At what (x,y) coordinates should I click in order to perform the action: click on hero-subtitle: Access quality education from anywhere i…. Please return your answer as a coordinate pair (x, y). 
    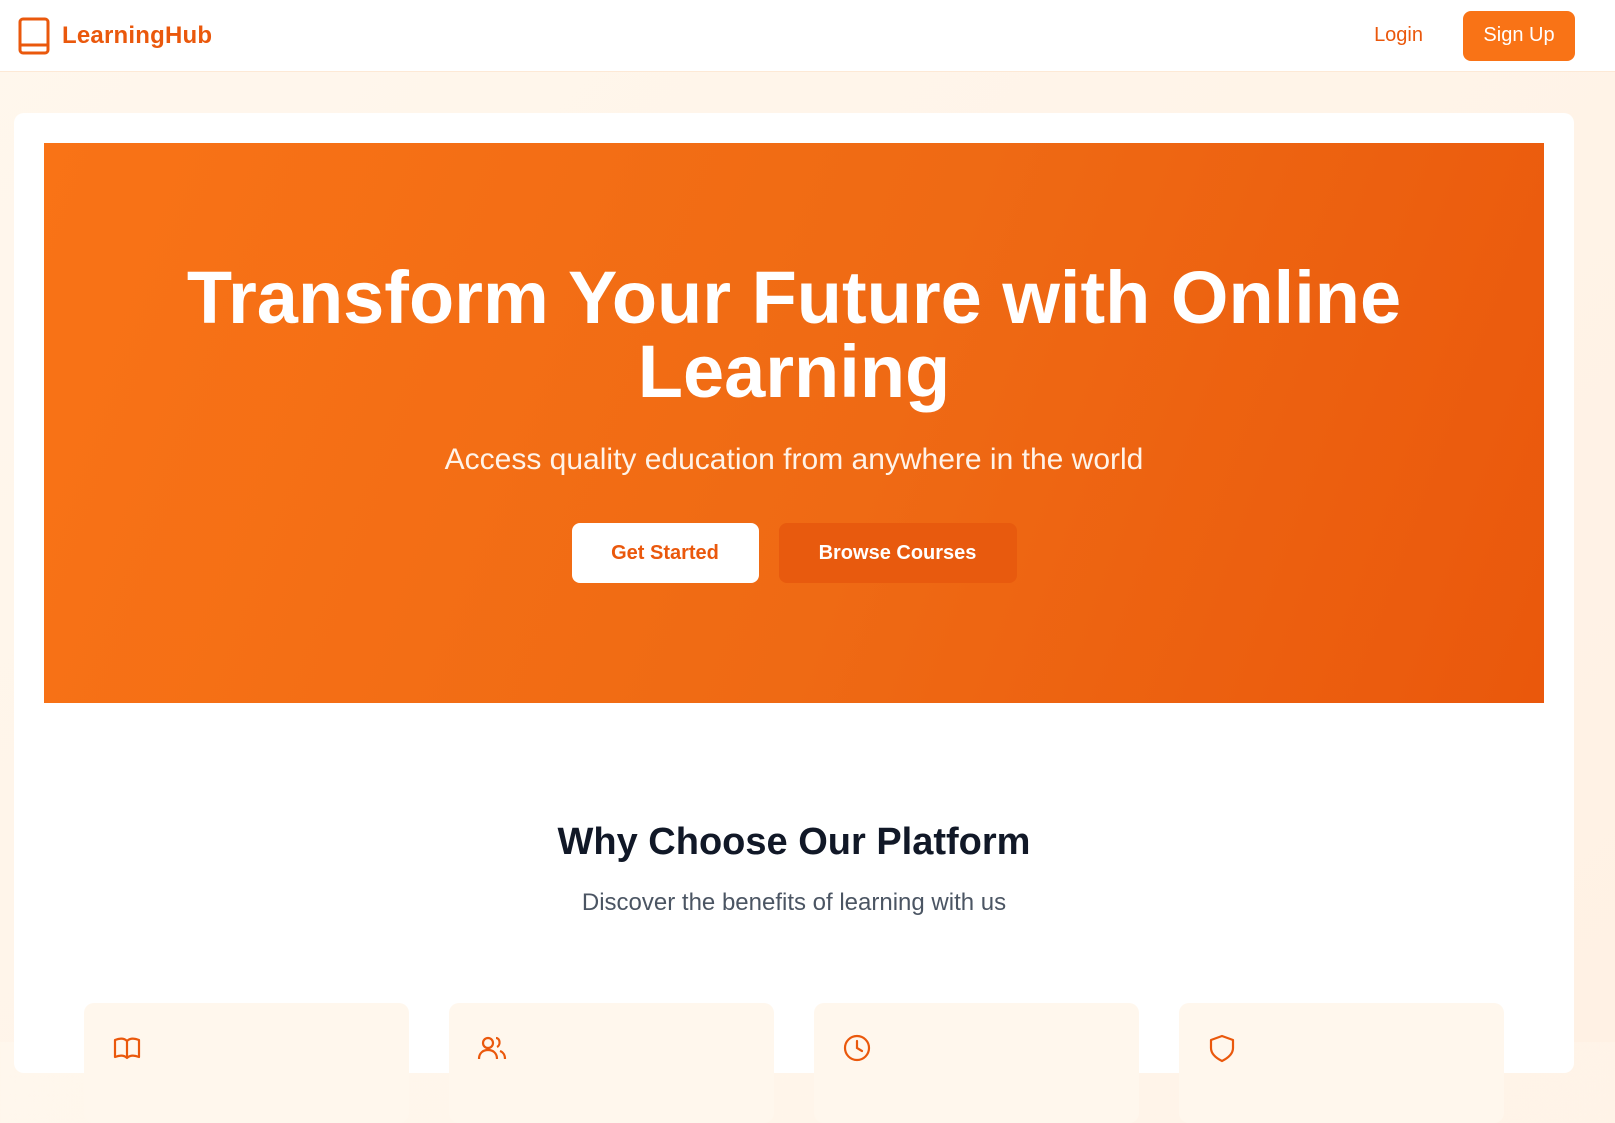
    Looking at the image, I should click on (794, 459).